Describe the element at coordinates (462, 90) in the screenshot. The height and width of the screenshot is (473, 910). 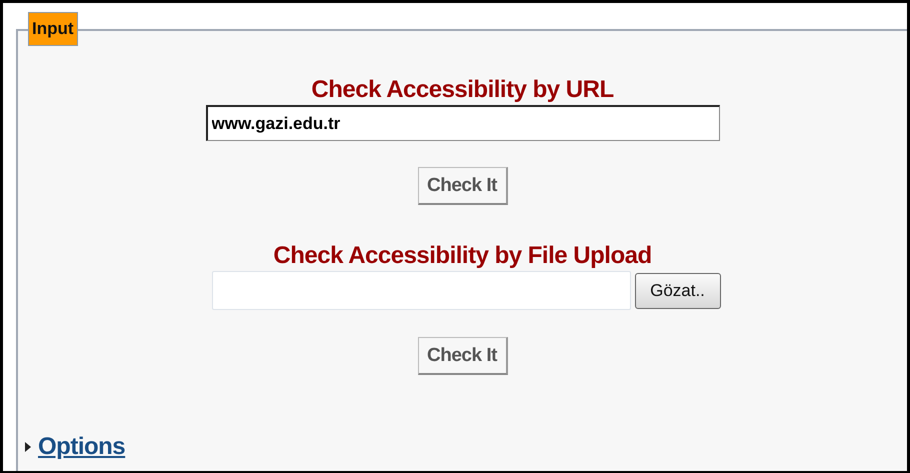
I see `url-heading: Check Accessibility by URL` at that location.